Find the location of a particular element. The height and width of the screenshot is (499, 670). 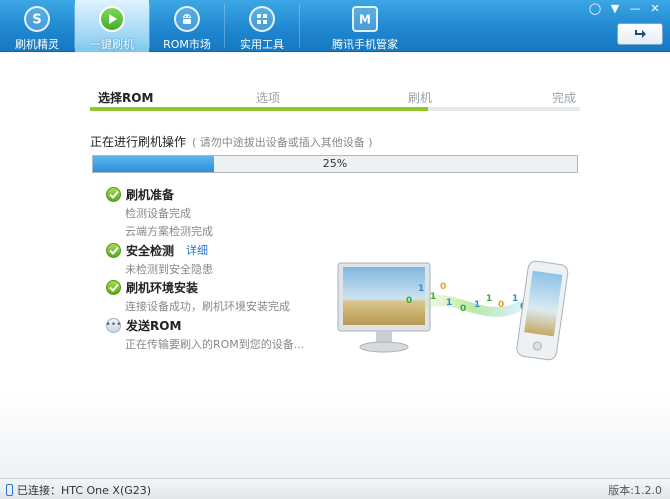

s-logo-icon: S is located at coordinates (37, 19).